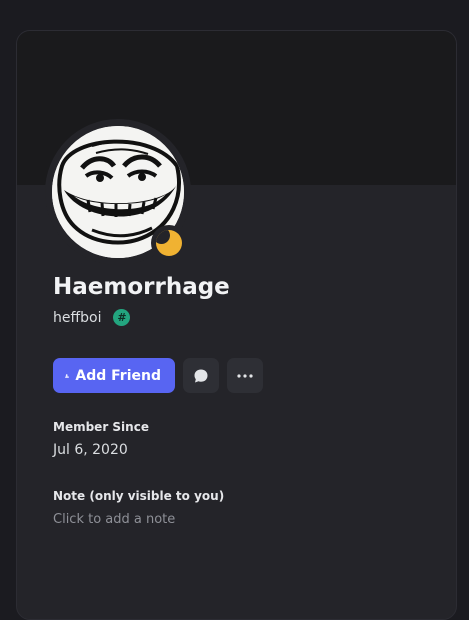 Image resolution: width=469 pixels, height=620 pixels. I want to click on username-row: heffboi #, so click(91, 317).